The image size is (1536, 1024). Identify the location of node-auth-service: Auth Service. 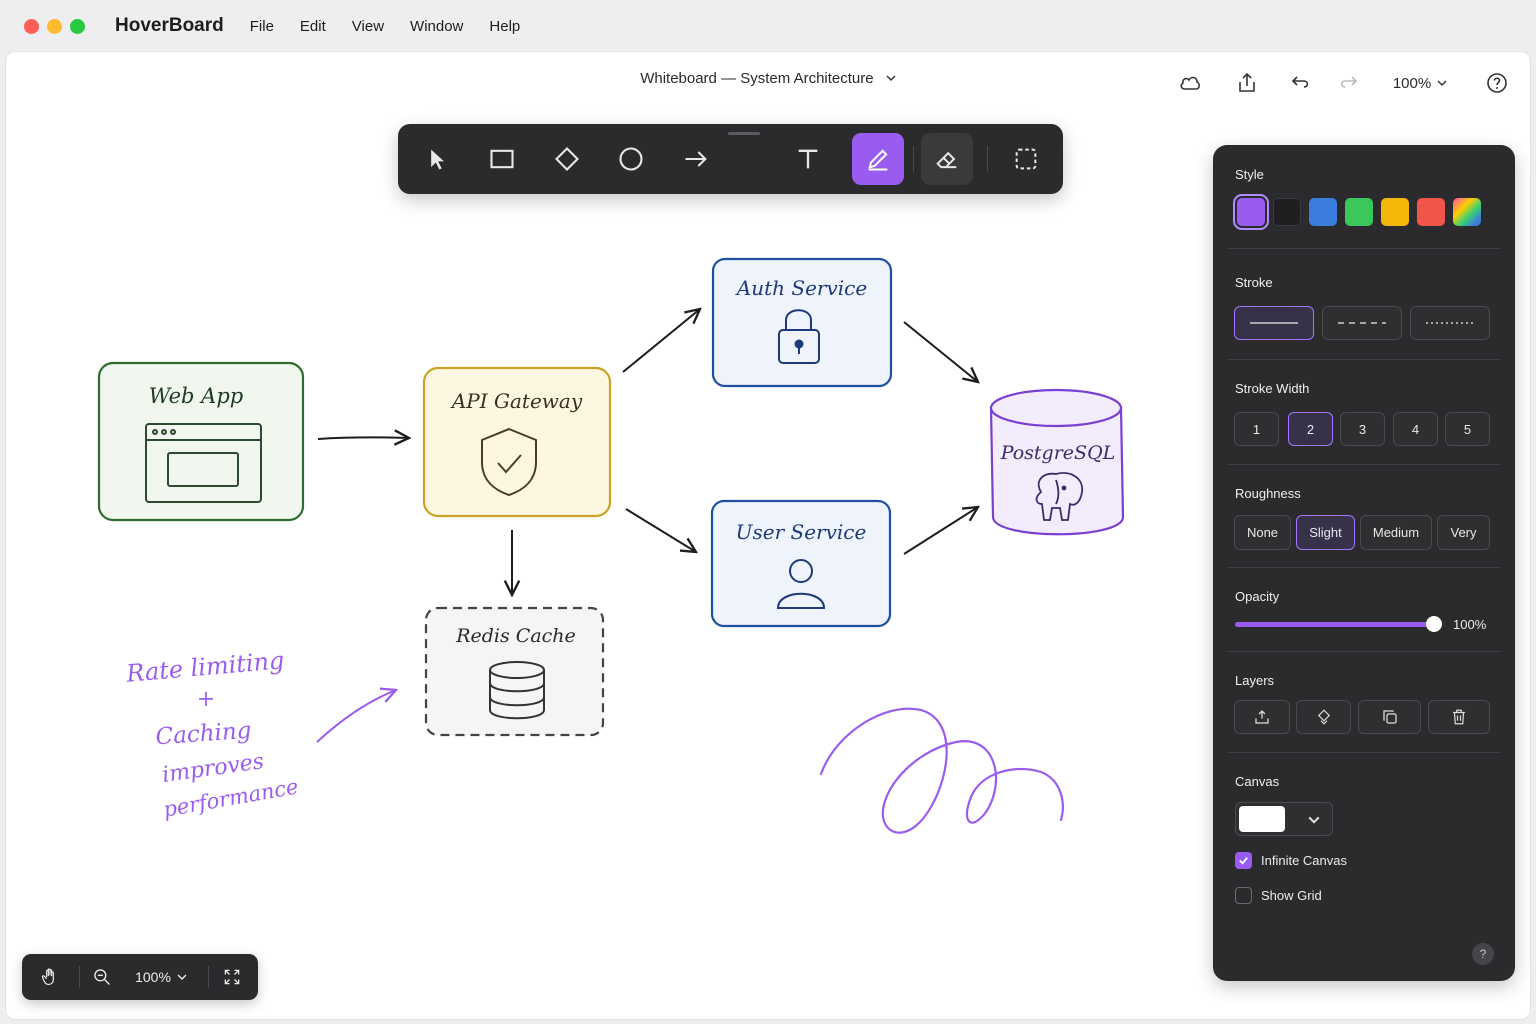
(802, 322).